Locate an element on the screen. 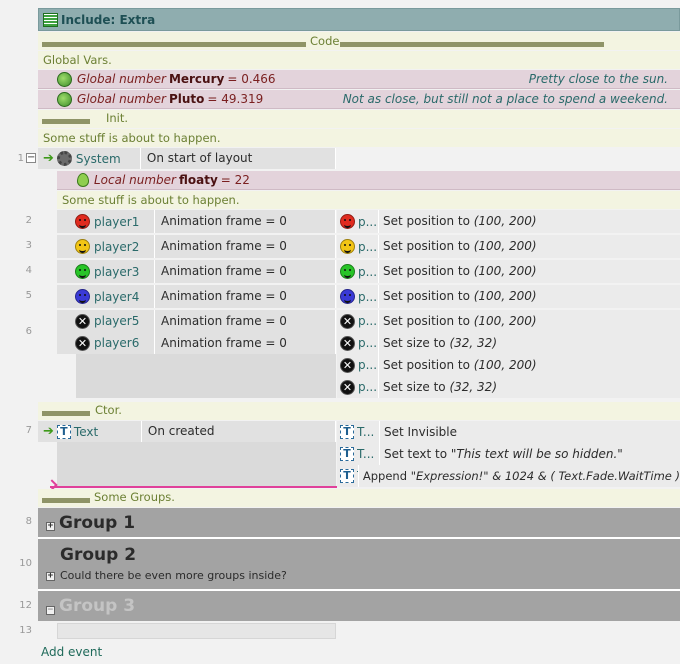 This screenshot has width=680, height=664. collapse-toggle: − is located at coordinates (31, 158).